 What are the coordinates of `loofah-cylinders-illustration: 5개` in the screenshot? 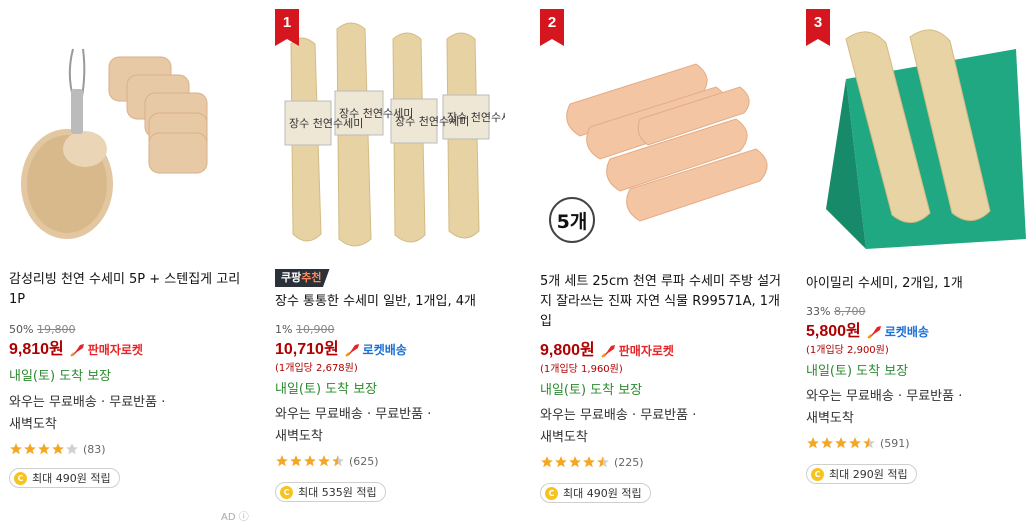 It's located at (655, 131).